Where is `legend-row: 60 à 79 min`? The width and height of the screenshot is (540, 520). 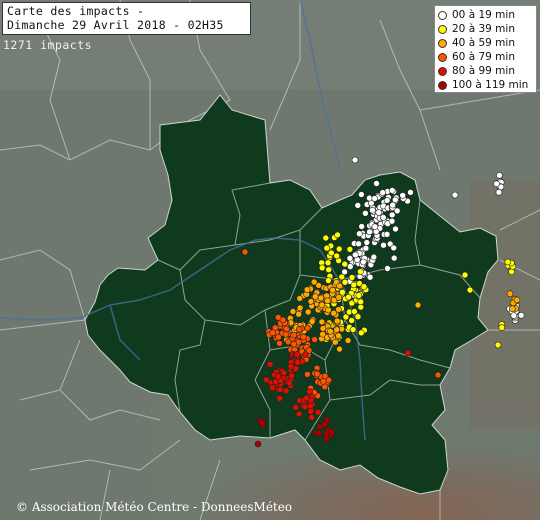
legend-row: 60 à 79 min is located at coordinates (476, 57).